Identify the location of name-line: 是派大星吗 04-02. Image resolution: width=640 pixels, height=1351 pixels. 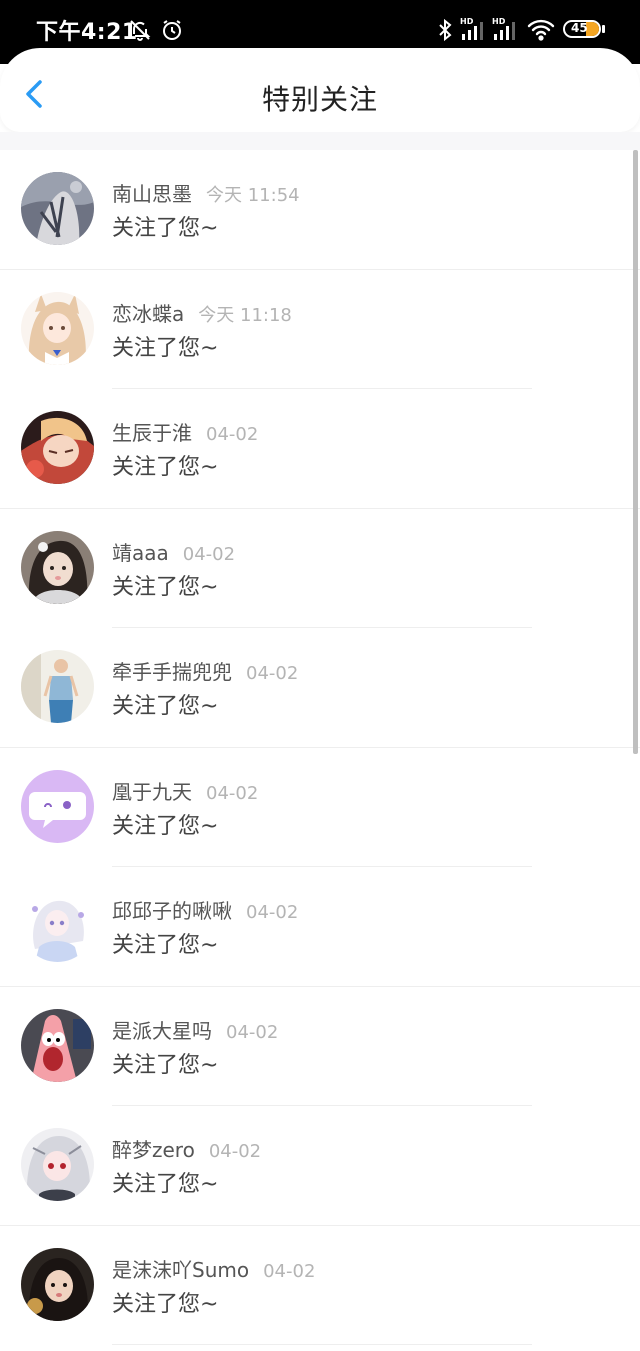
(361, 1030).